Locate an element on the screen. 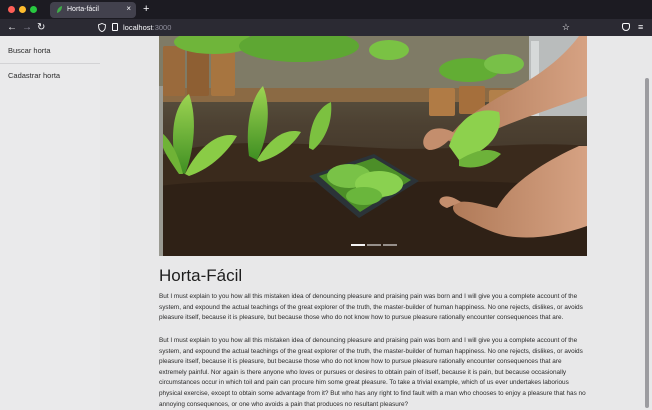 This screenshot has height=410, width=652. leaf-favicon-icon is located at coordinates (59, 9).